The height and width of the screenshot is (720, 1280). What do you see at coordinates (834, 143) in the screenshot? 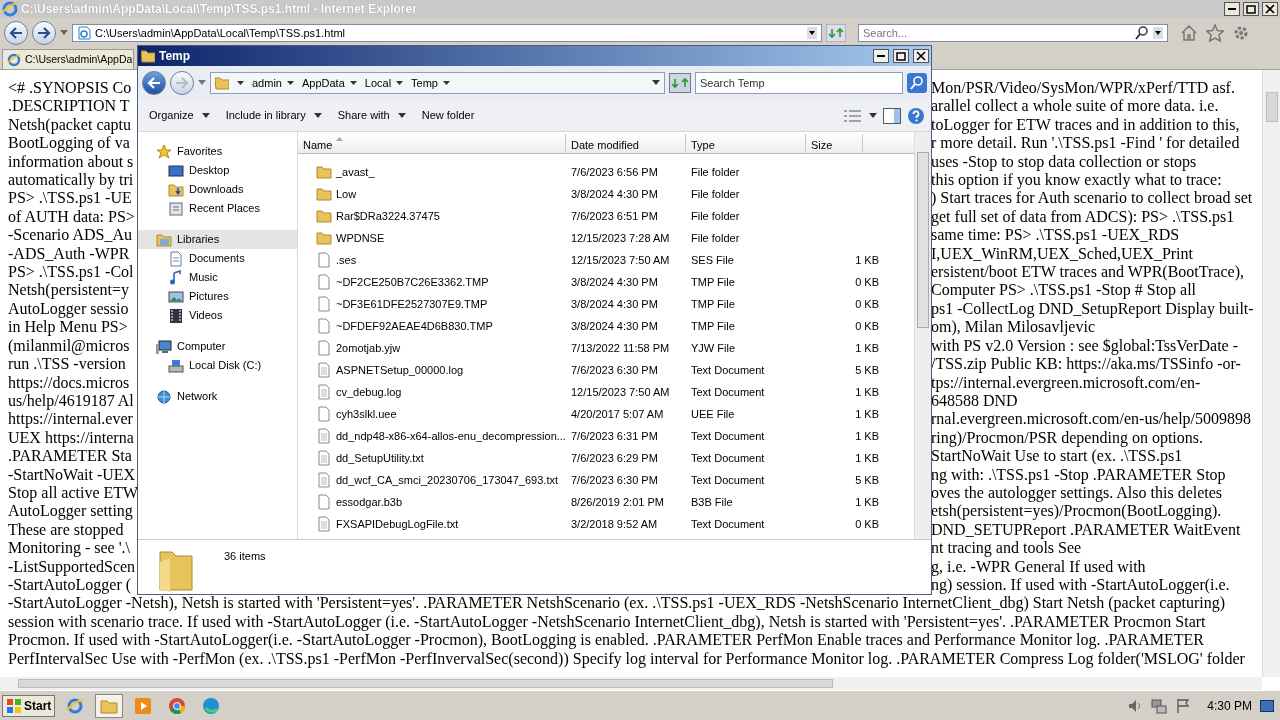
I see `column-header: Size` at bounding box center [834, 143].